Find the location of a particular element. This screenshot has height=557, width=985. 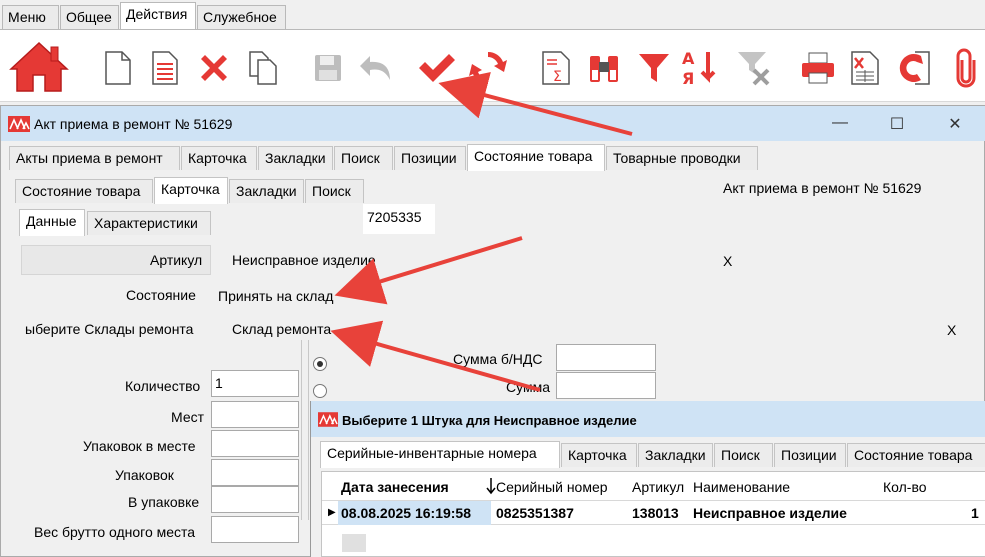

new-doc-icon is located at coordinates (118, 68).